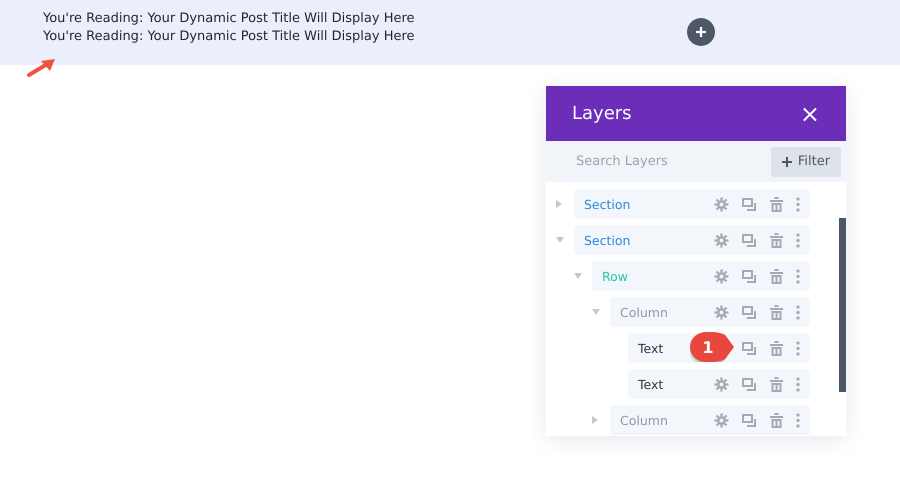 The height and width of the screenshot is (481, 900). I want to click on layer-item: Text 1, so click(719, 348).